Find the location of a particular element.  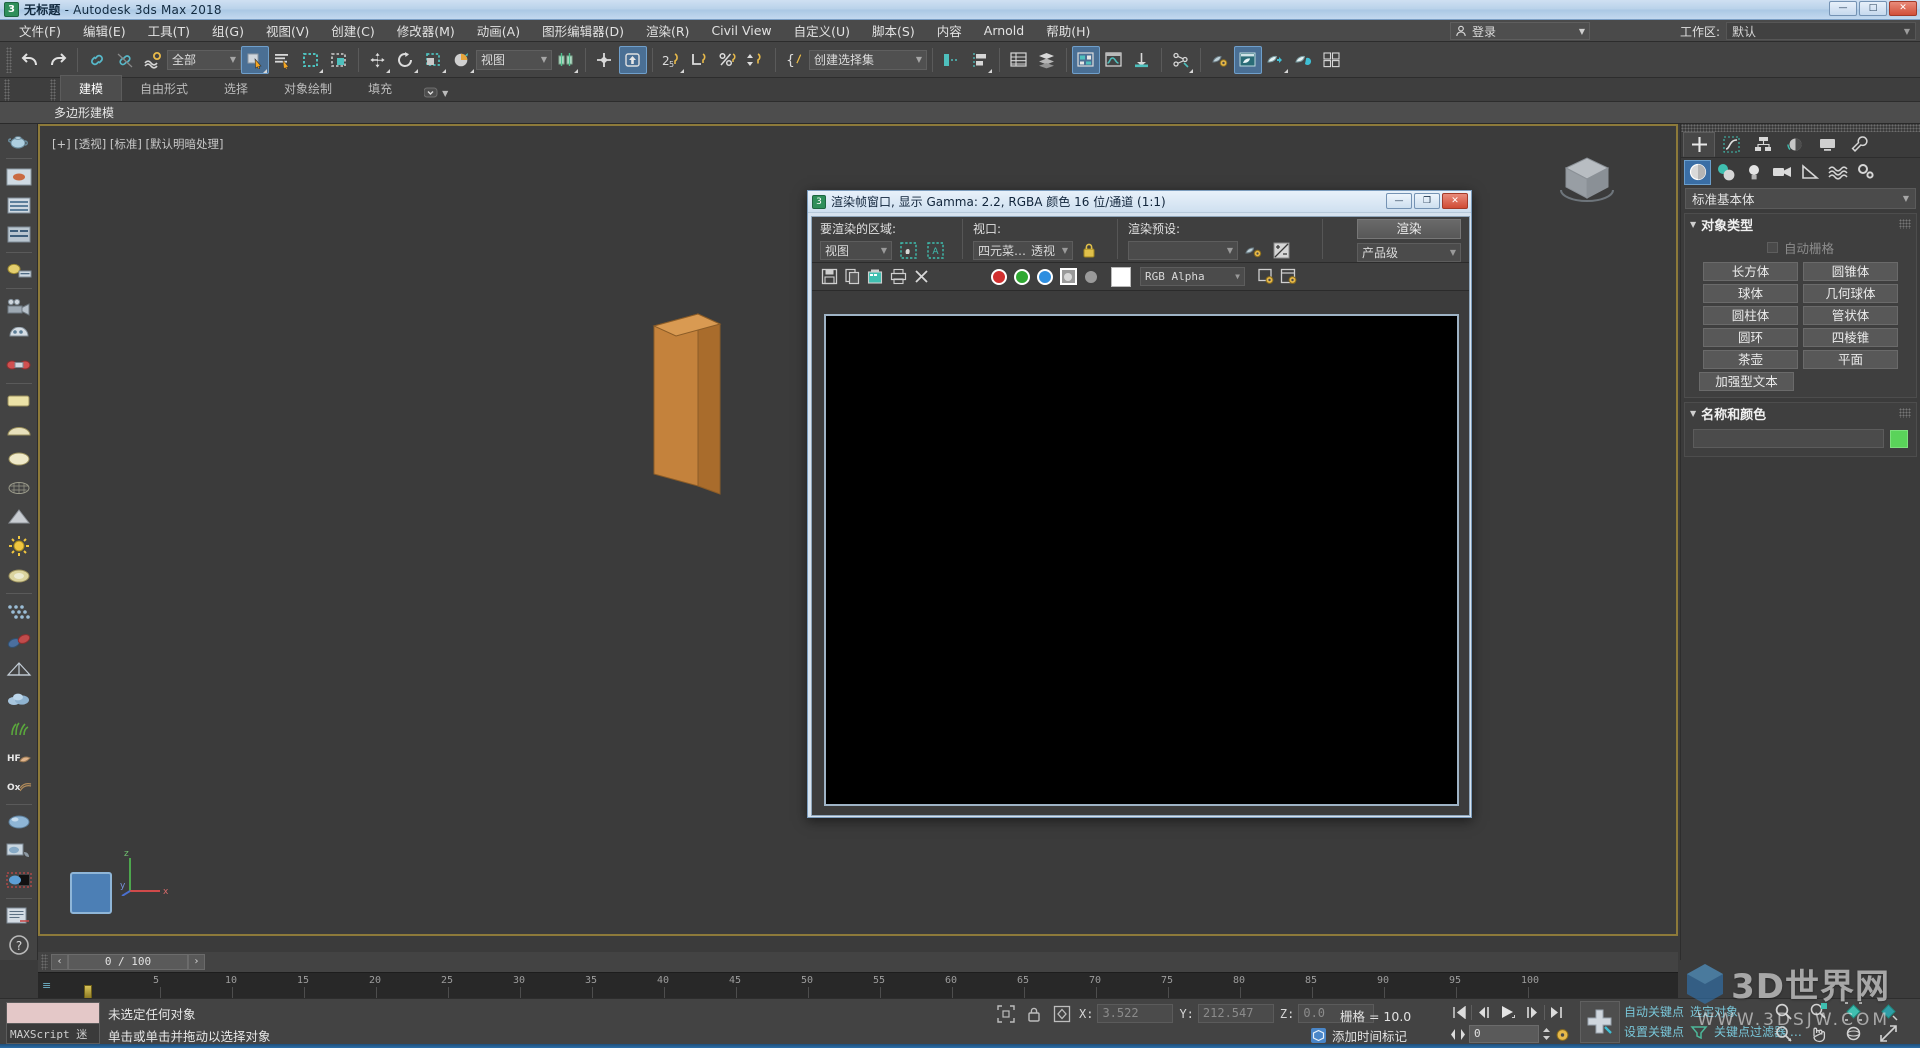

maxscript-mini-listener: MAXScript 迷 is located at coordinates (53, 1023).